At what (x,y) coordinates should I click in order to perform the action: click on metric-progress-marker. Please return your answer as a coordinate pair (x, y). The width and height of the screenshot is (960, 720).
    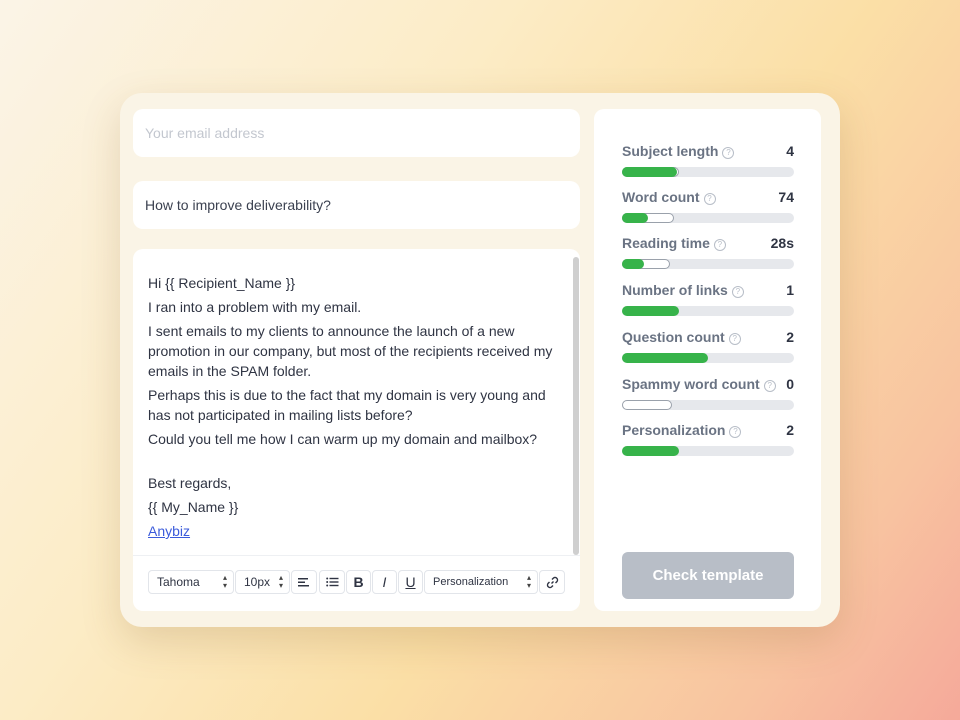
    Looking at the image, I should click on (647, 405).